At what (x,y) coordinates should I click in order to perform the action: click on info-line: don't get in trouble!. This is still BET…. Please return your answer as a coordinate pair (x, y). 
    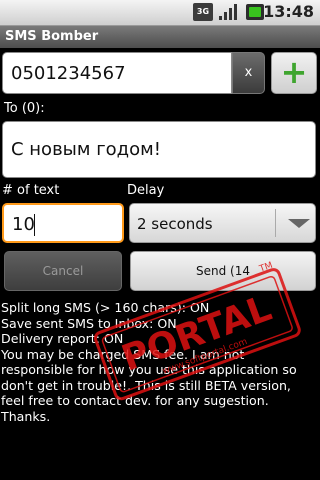
    Looking at the image, I should click on (146, 385).